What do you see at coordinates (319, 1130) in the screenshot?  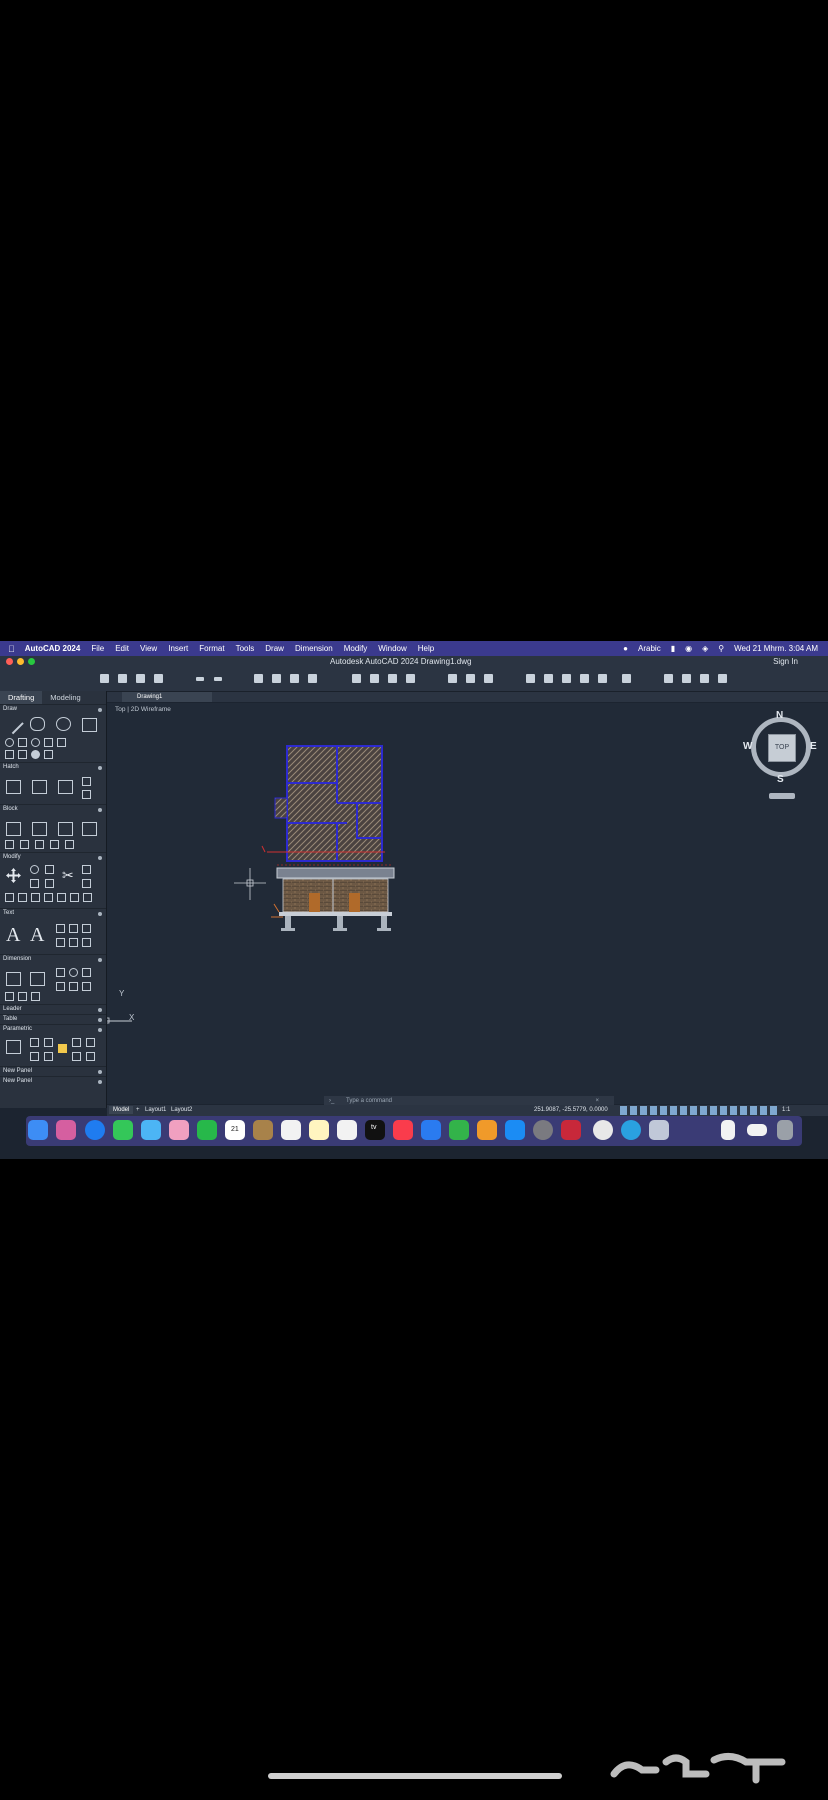 I see `notes-icon` at bounding box center [319, 1130].